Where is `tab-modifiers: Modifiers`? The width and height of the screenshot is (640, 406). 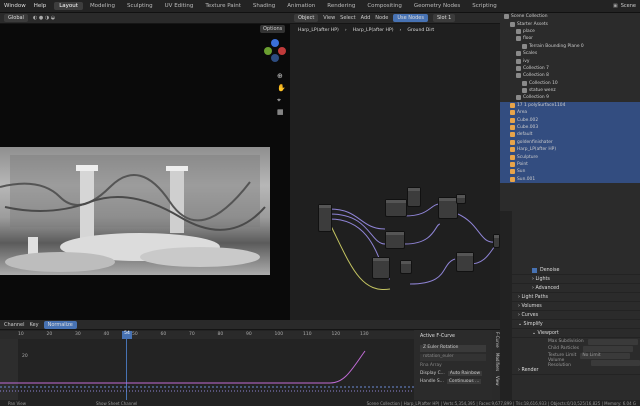 tab-modifiers: Modifiers is located at coordinates (497, 362).